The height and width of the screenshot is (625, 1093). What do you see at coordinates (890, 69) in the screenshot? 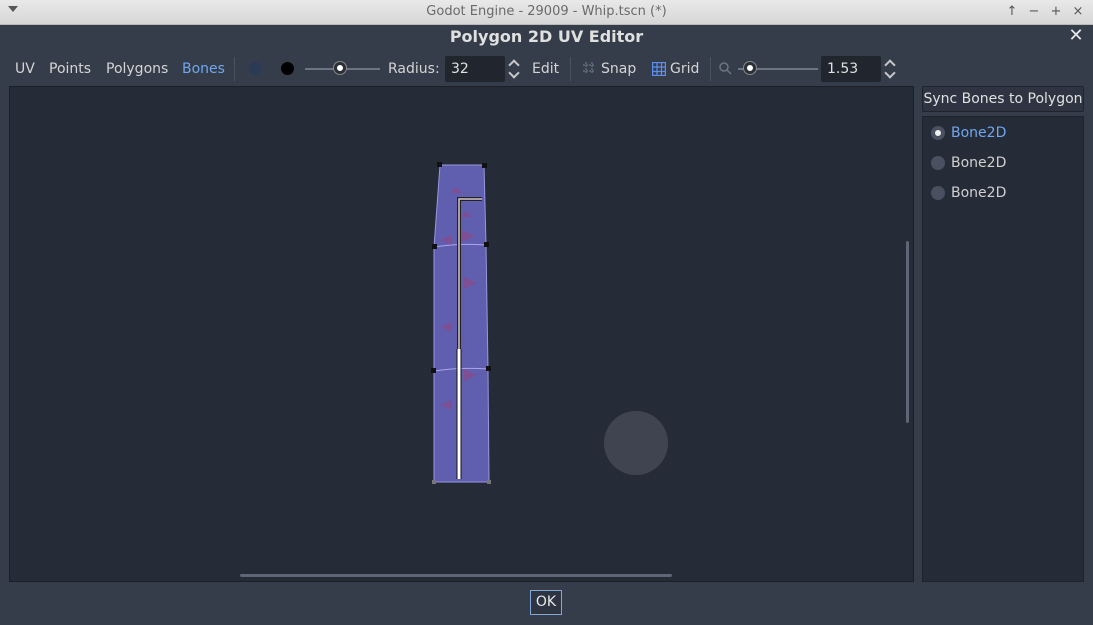
I see `zoom-spin-arrows-icon` at bounding box center [890, 69].